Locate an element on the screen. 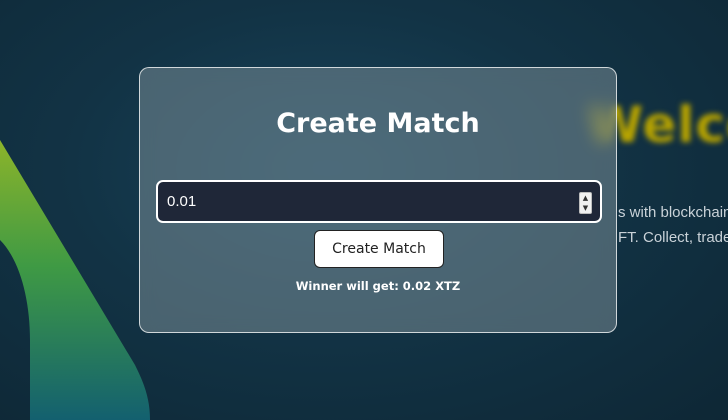 The image size is (728, 420). chevron-down-icon: ▼ is located at coordinates (585, 208).